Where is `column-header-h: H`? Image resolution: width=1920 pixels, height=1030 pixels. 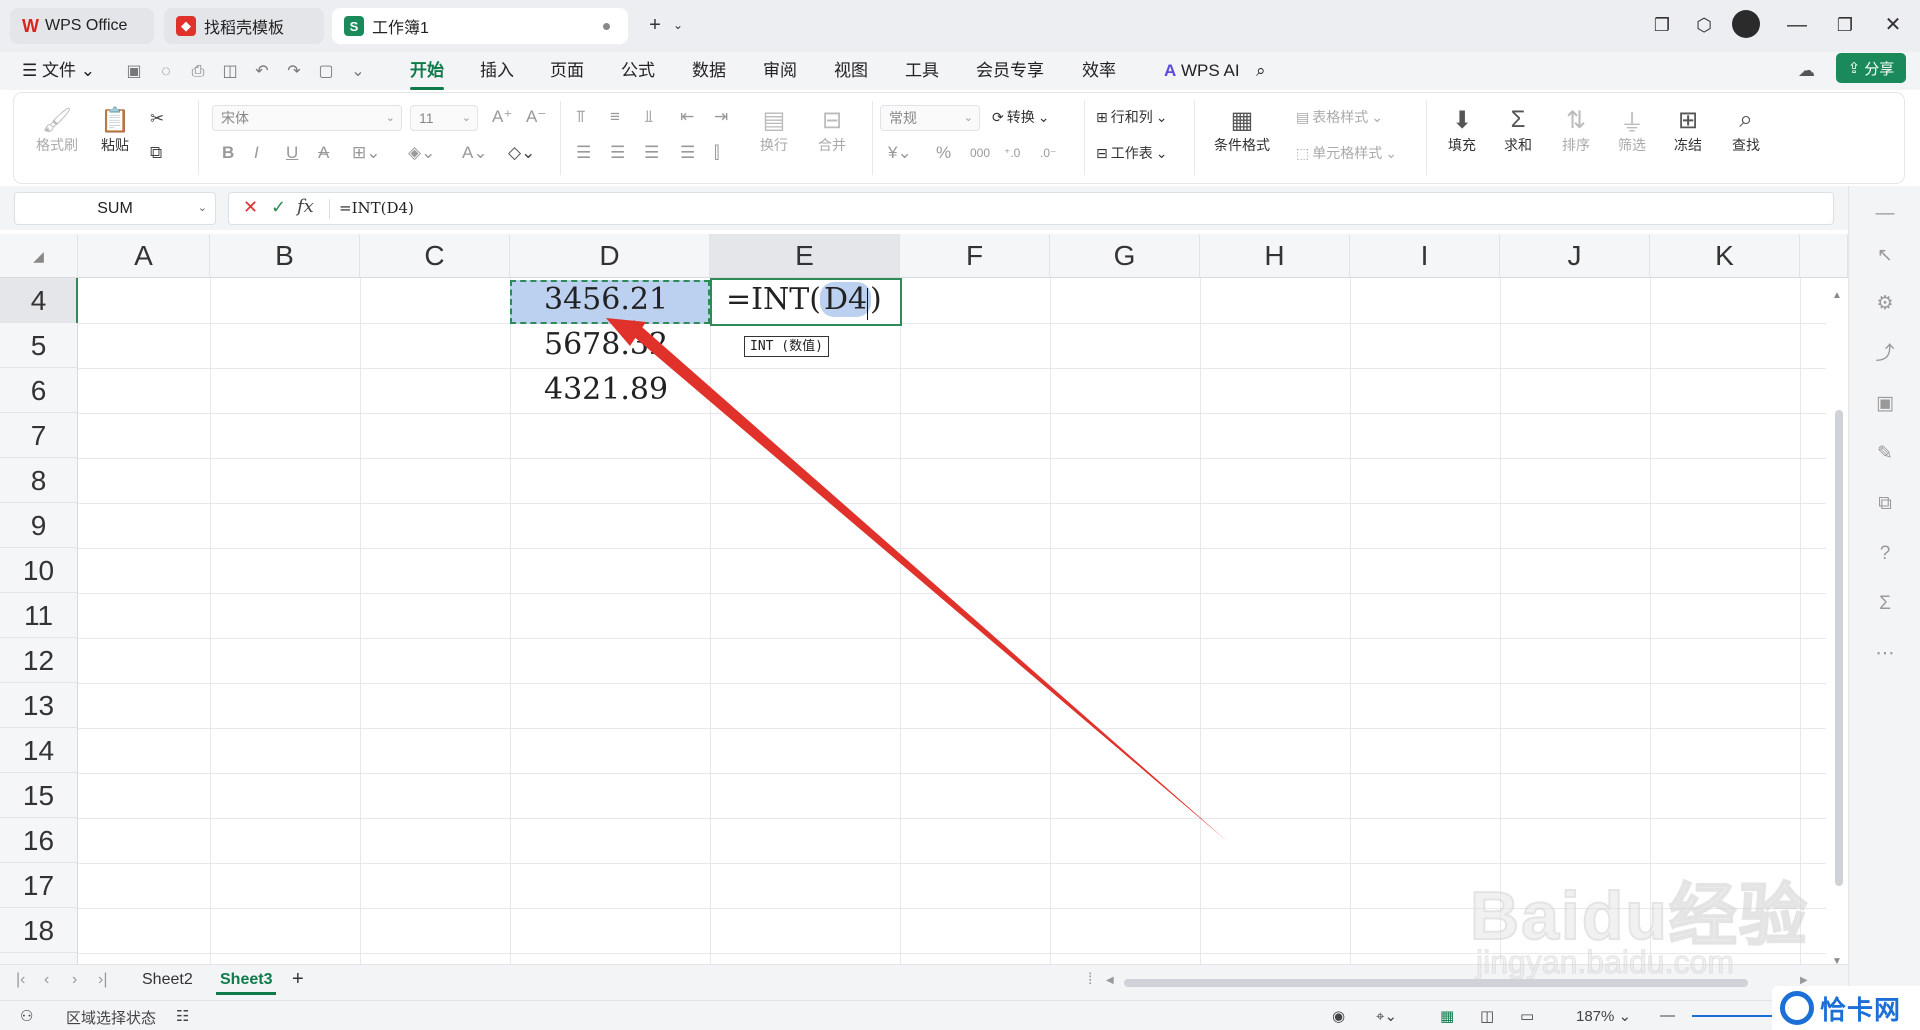
column-header-h: H is located at coordinates (1275, 256).